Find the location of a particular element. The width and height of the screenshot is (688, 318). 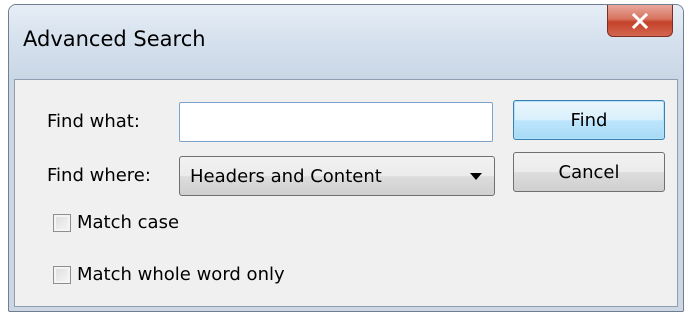

close-button is located at coordinates (640, 21).